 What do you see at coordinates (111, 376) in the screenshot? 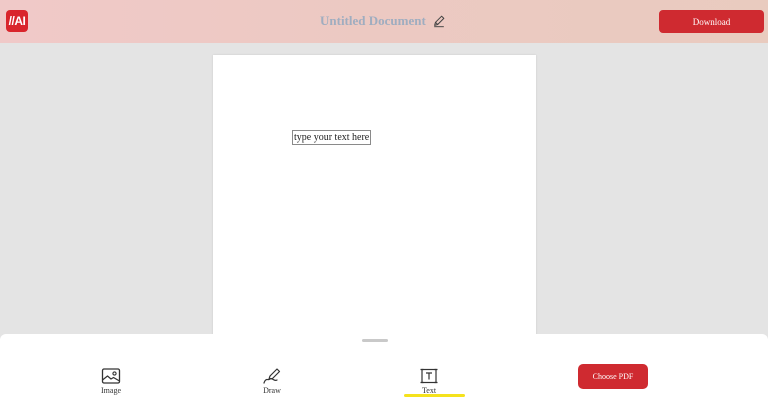
I see `image-icon` at bounding box center [111, 376].